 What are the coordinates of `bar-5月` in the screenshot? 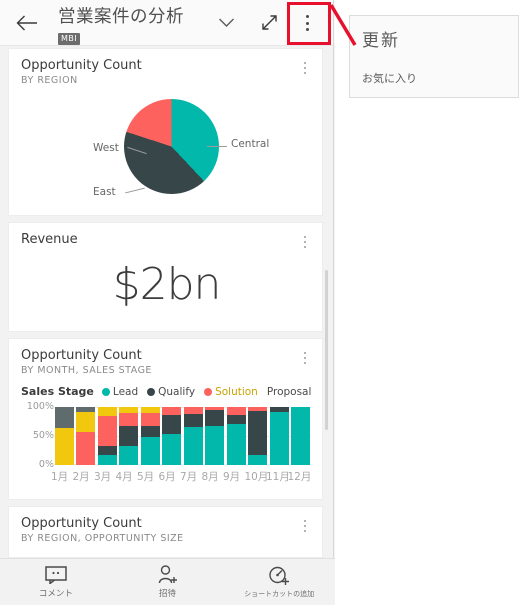 It's located at (150, 436).